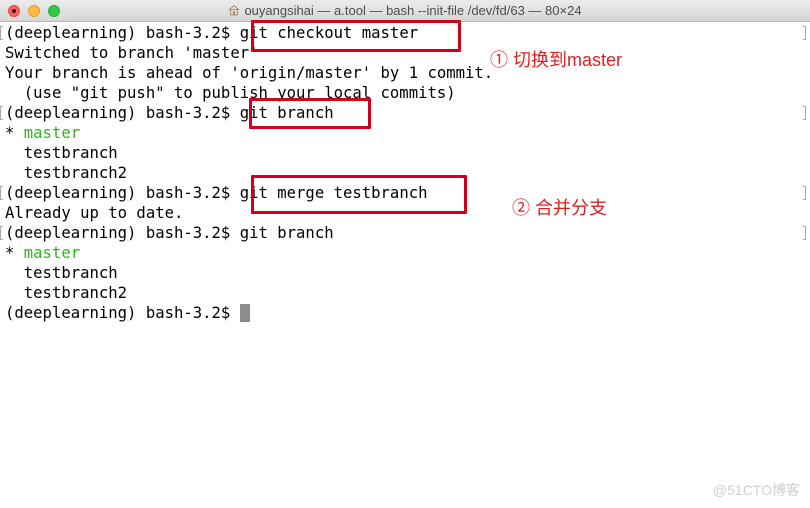  What do you see at coordinates (356, 36) in the screenshot?
I see `highlight-box-checkout` at bounding box center [356, 36].